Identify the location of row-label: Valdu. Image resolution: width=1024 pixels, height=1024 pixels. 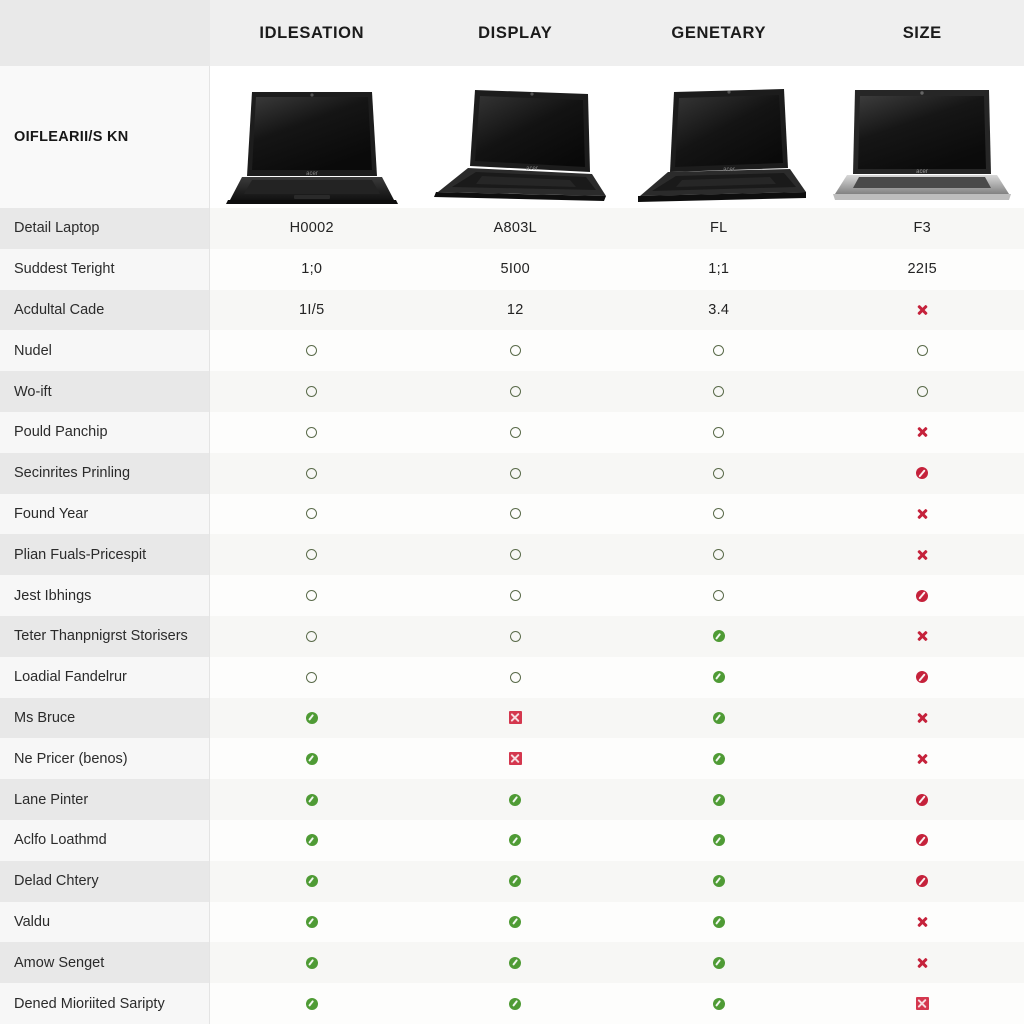
(105, 922).